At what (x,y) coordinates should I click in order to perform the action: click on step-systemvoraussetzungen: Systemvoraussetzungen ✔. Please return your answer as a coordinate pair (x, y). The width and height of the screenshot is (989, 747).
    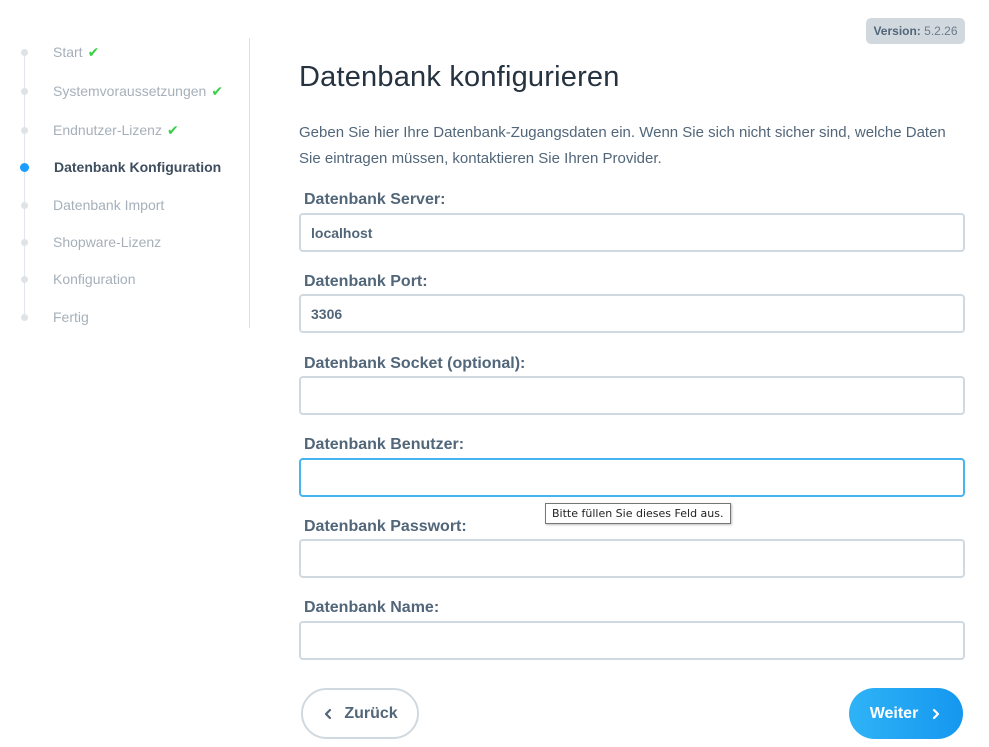
    Looking at the image, I should click on (120, 91).